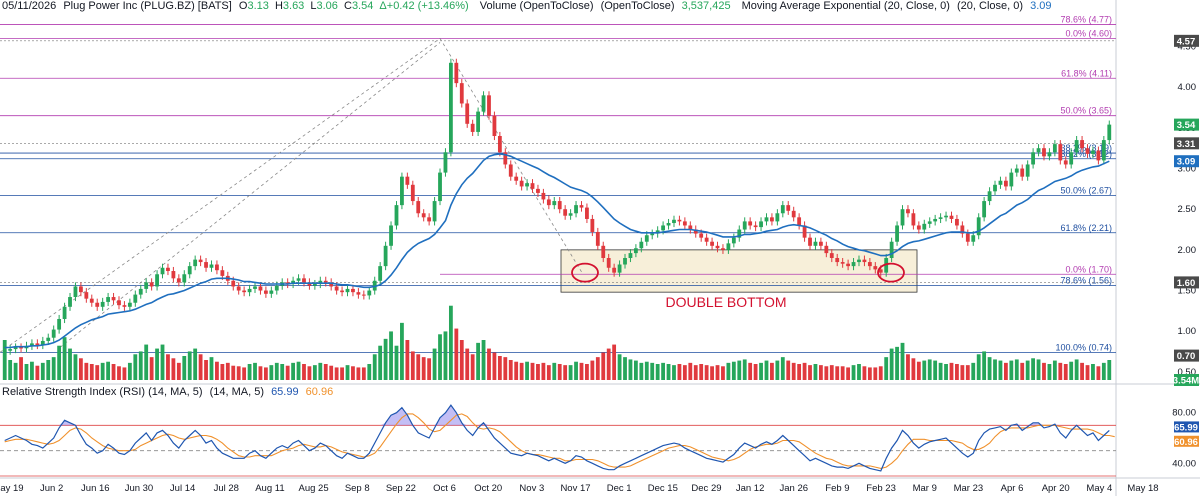 The image size is (1200, 496). Describe the element at coordinates (1187, 331) in the screenshot. I see `price-tick-label: 1.00` at that location.